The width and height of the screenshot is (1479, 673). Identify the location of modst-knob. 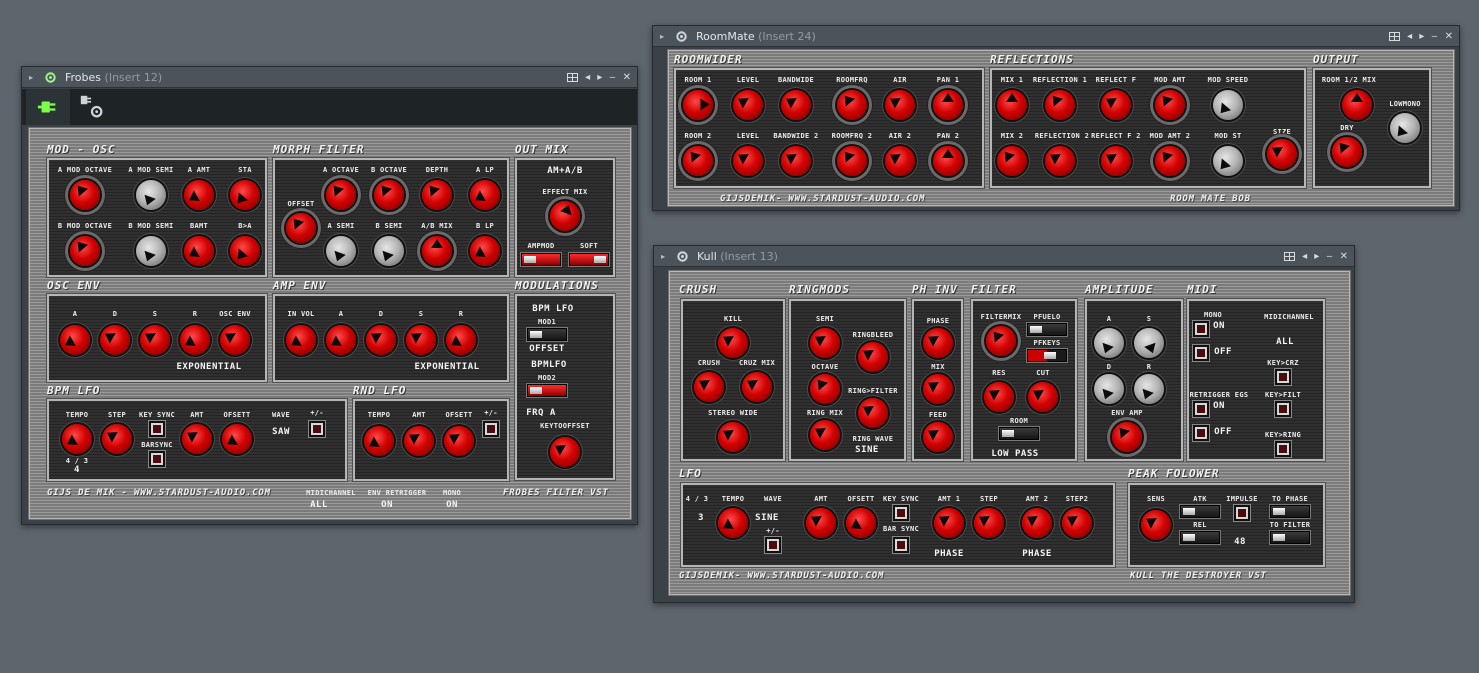
(1228, 161).